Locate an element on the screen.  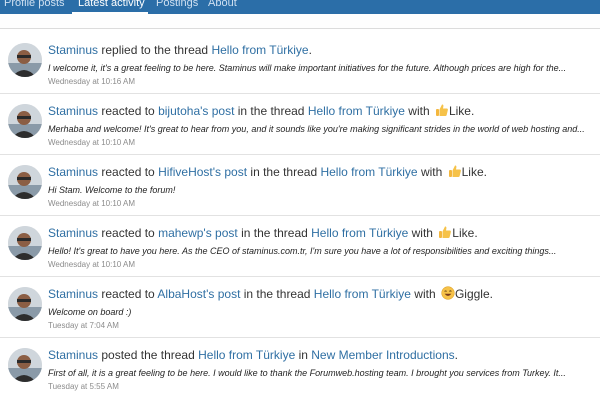
action-text: posted the thread is located at coordinates (148, 355).